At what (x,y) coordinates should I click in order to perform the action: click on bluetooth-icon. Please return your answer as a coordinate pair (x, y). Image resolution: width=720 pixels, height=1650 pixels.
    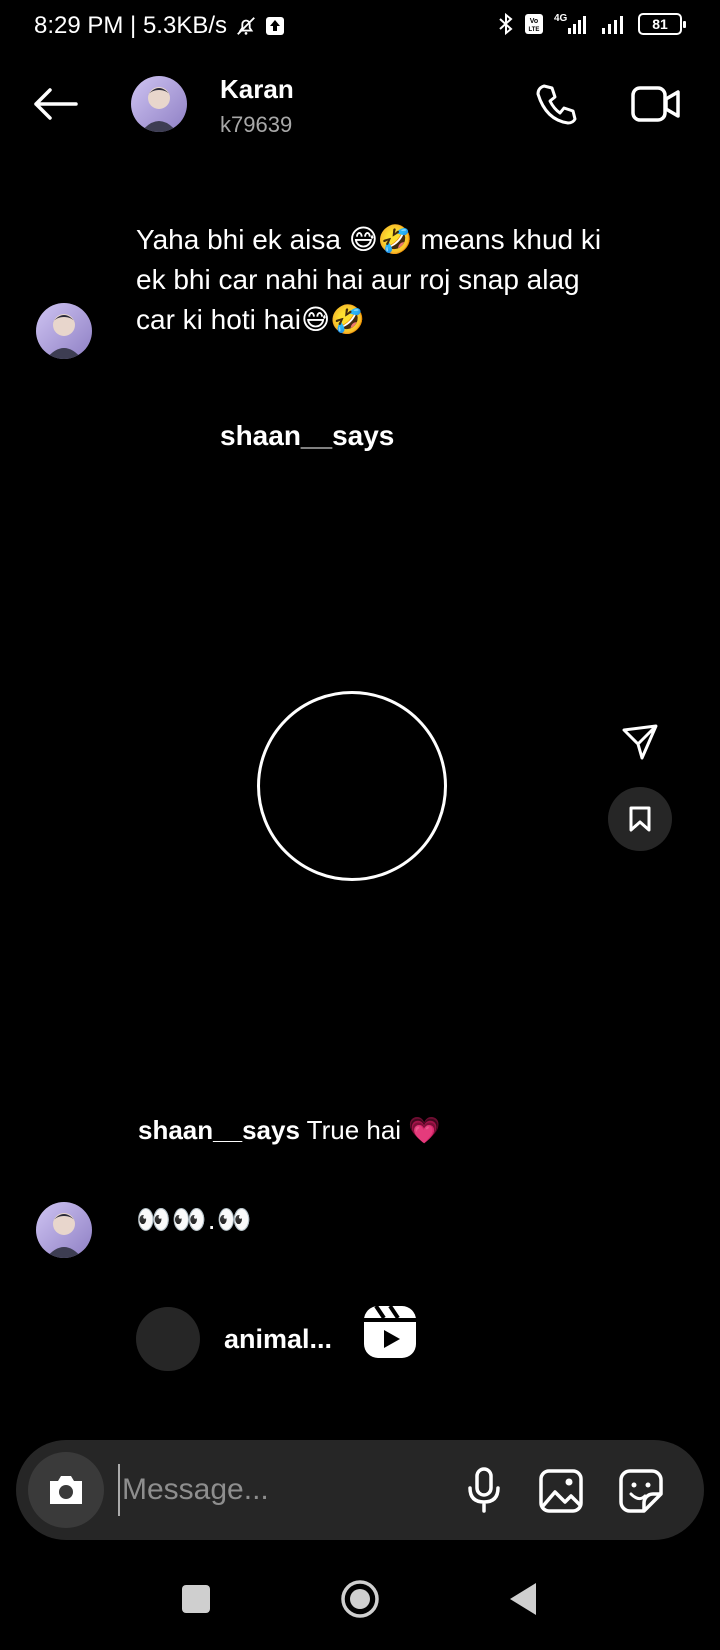
    Looking at the image, I should click on (506, 24).